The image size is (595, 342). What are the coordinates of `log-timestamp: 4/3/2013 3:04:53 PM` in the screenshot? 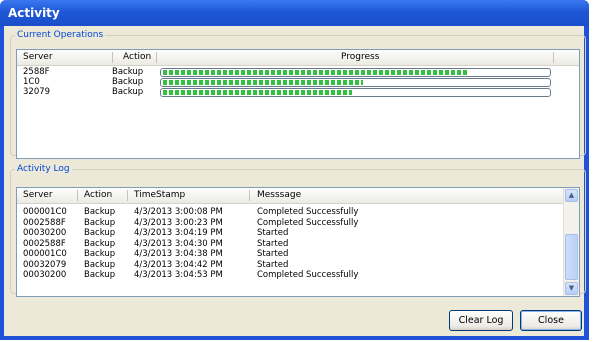 It's located at (178, 275).